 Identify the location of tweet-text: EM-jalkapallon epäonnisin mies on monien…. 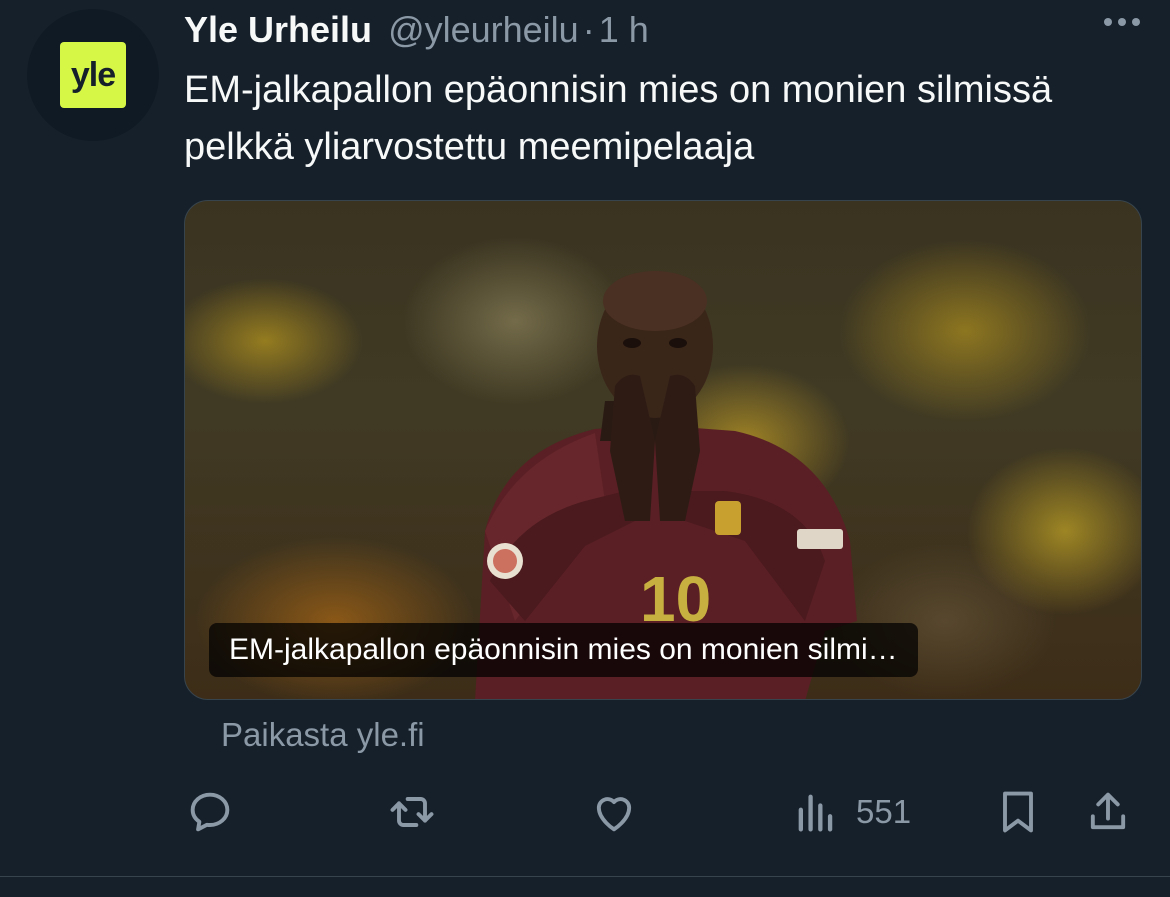
(618, 118).